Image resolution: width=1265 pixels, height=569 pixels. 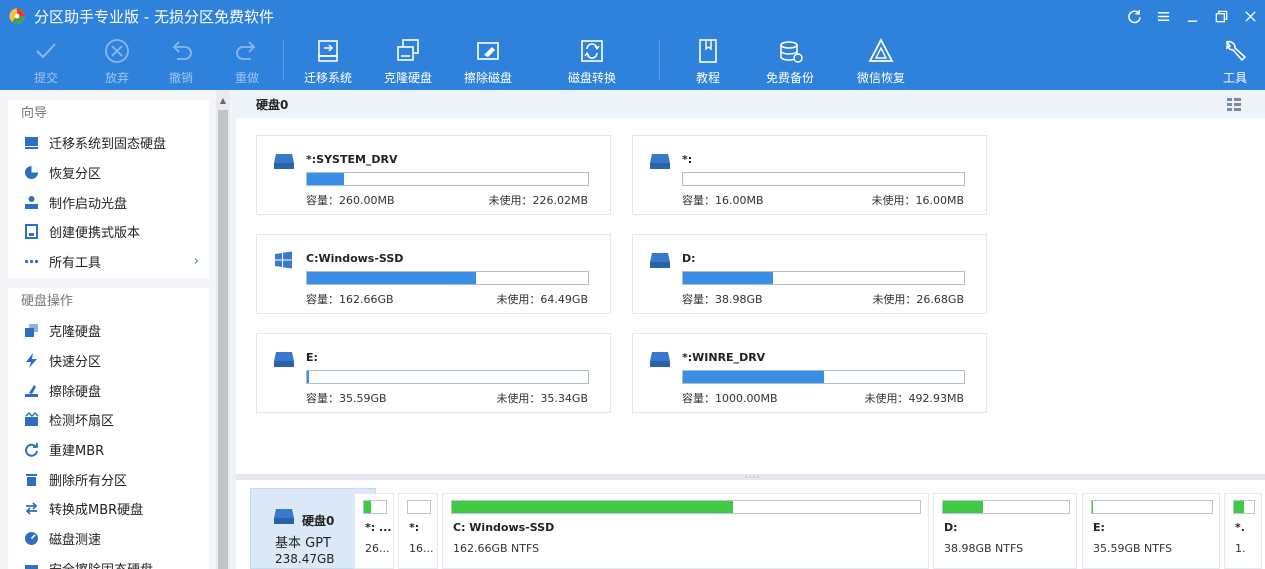 What do you see at coordinates (88, 481) in the screenshot?
I see `sidebar-item-label: 删除所有分区` at bounding box center [88, 481].